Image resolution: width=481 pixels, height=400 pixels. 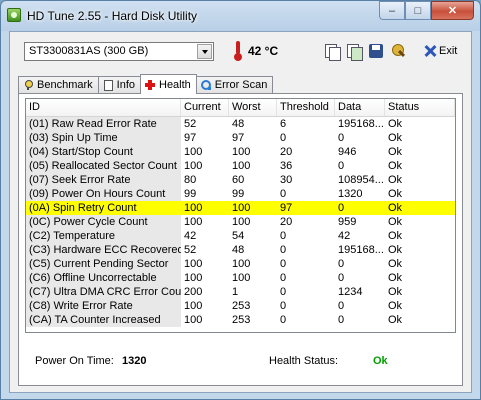 I want to click on column-header-status: Status, so click(x=420, y=107).